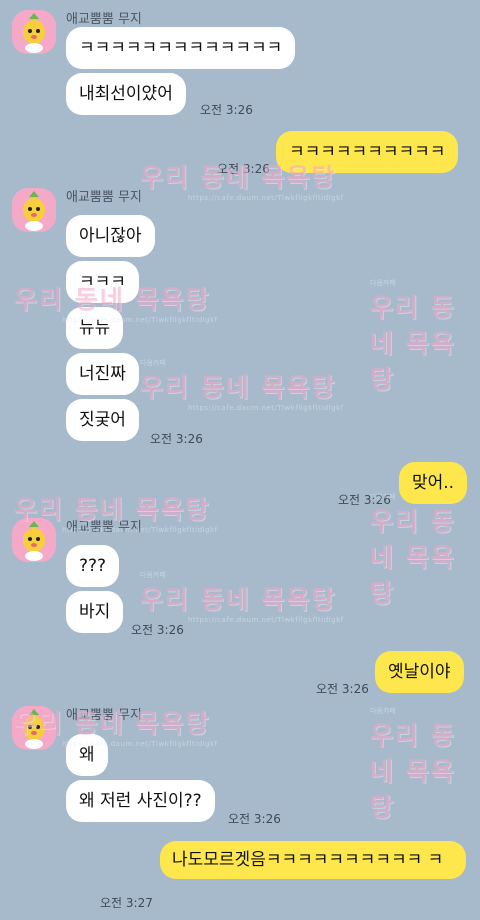 The width and height of the screenshot is (480, 920). Describe the element at coordinates (102, 282) in the screenshot. I see `message-bubble: ㅋㅋㅋ` at that location.